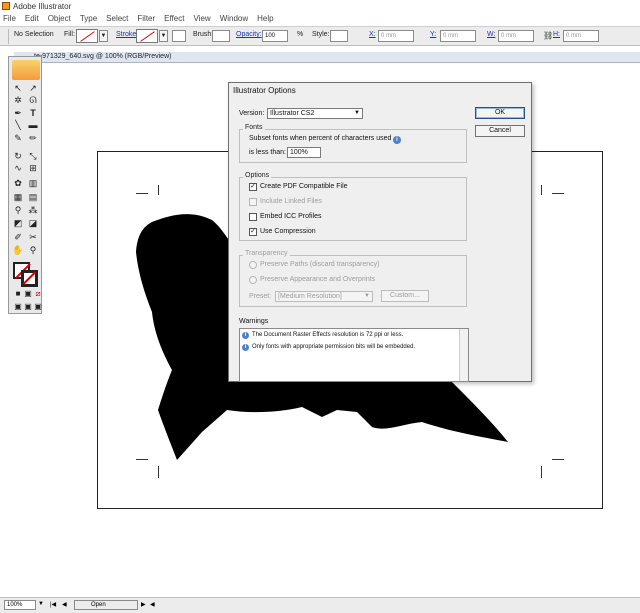  I want to click on embed-icc-profiles-checkbox, so click(253, 217).